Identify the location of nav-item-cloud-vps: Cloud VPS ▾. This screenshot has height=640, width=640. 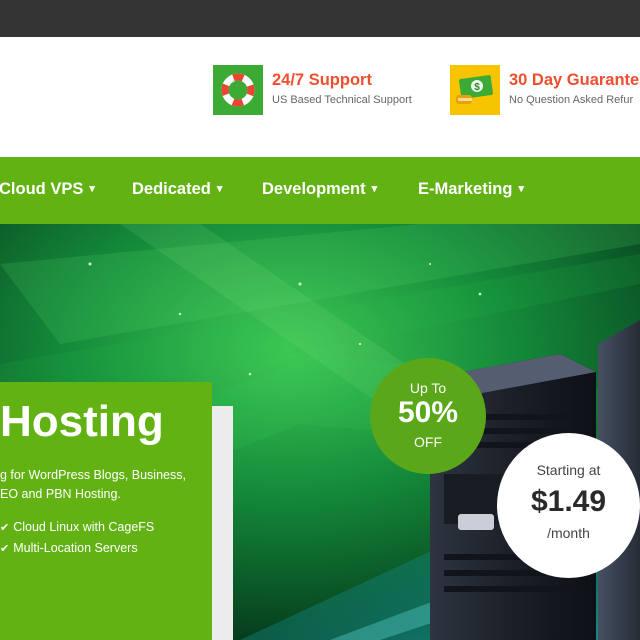
(47, 189).